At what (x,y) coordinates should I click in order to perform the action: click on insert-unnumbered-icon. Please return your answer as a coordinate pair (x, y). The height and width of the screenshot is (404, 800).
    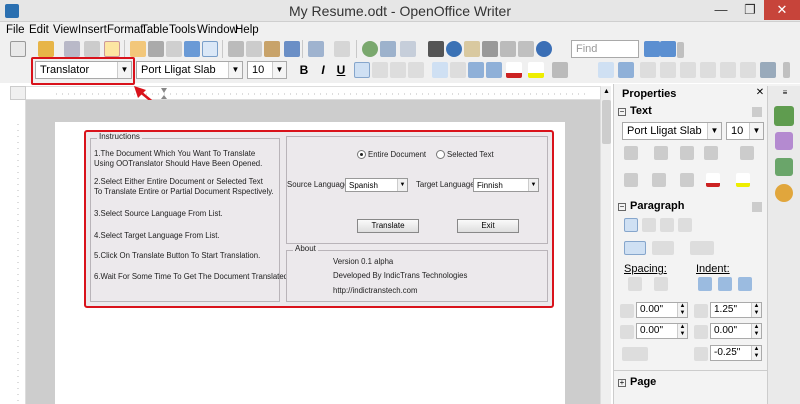
    Looking at the image, I should click on (708, 70).